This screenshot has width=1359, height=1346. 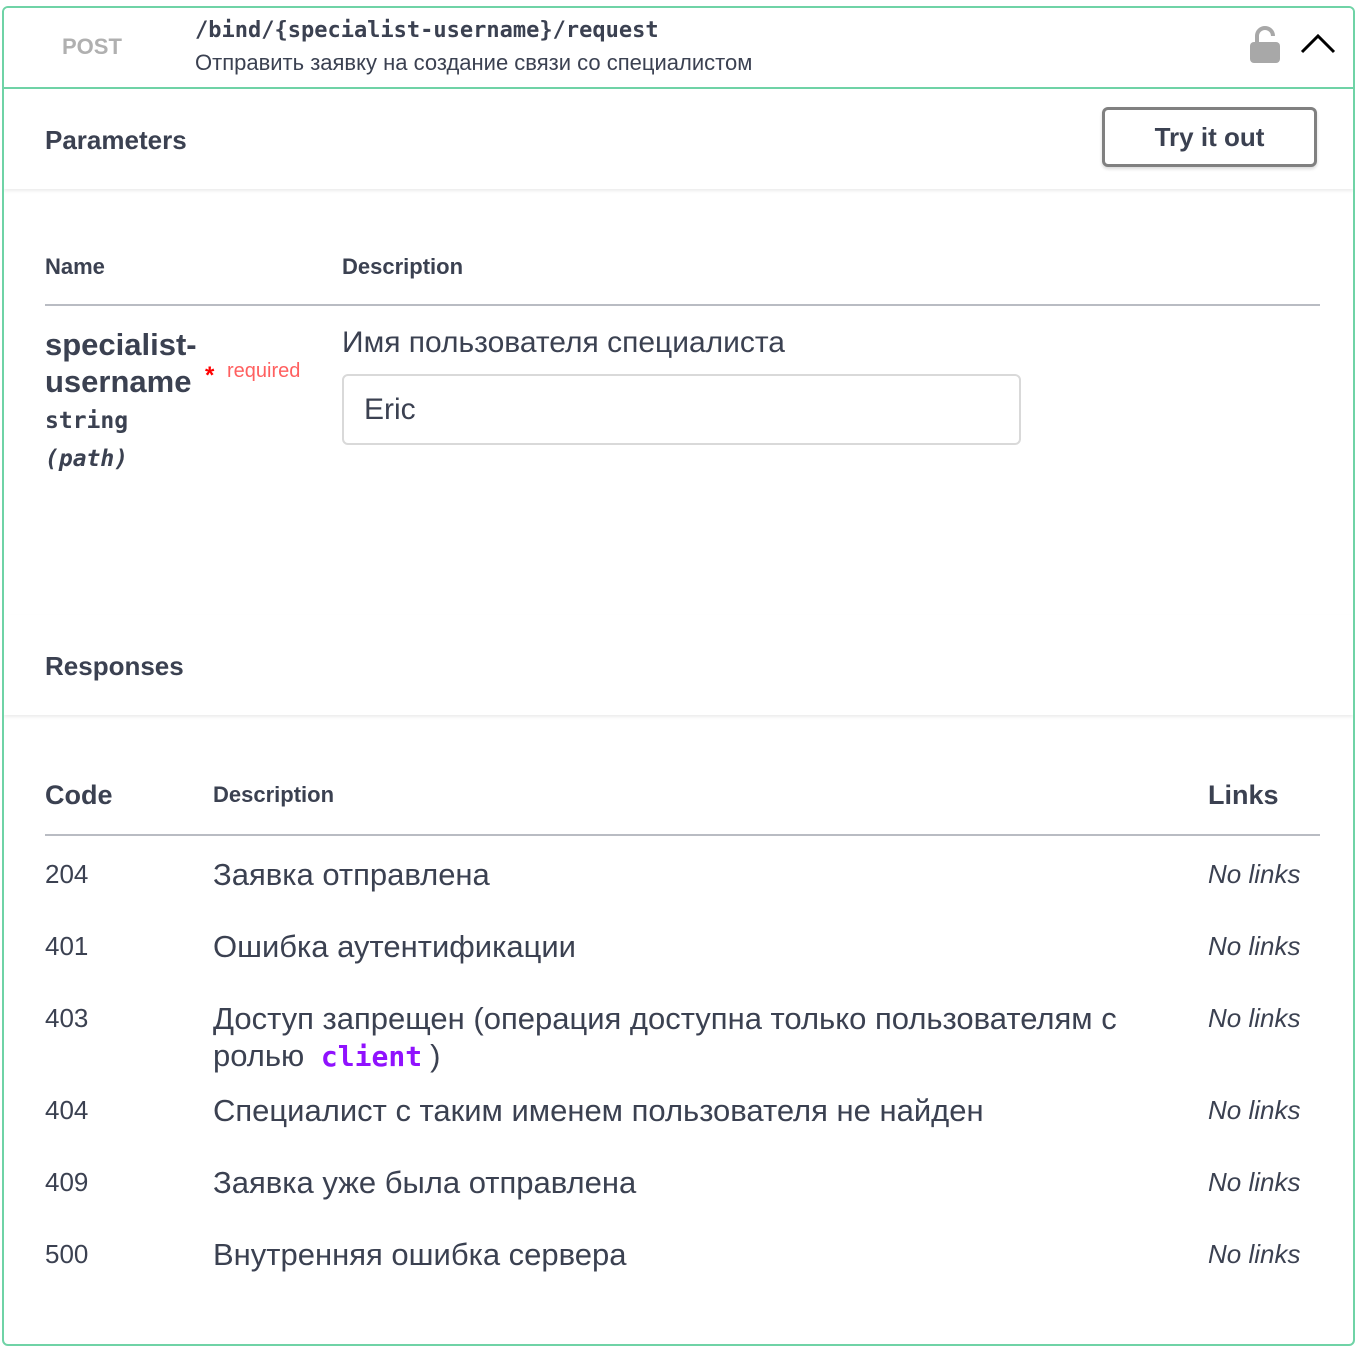 I want to click on parameter-type: string, so click(x=87, y=421).